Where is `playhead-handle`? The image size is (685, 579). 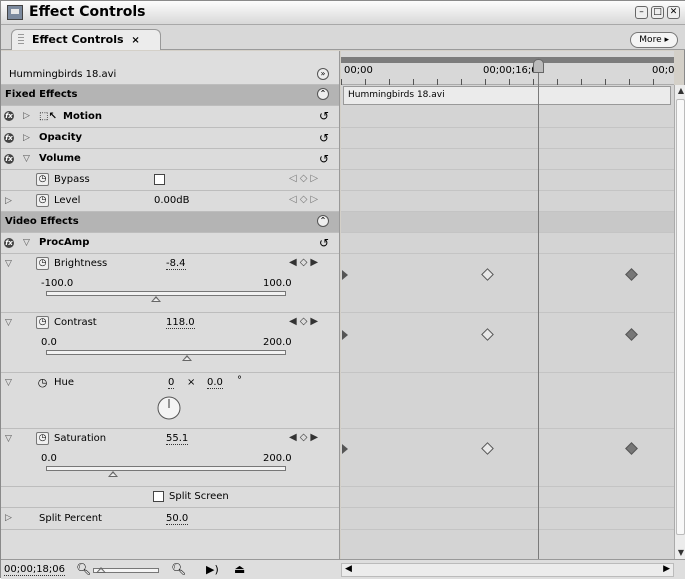
playhead-handle is located at coordinates (538, 66).